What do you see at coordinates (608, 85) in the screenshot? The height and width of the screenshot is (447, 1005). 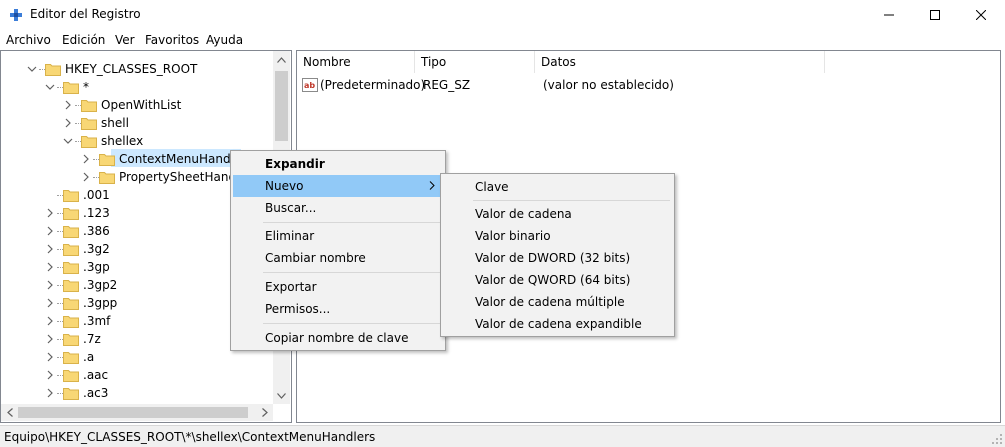 I see `value-data: (valor no establecido)` at bounding box center [608, 85].